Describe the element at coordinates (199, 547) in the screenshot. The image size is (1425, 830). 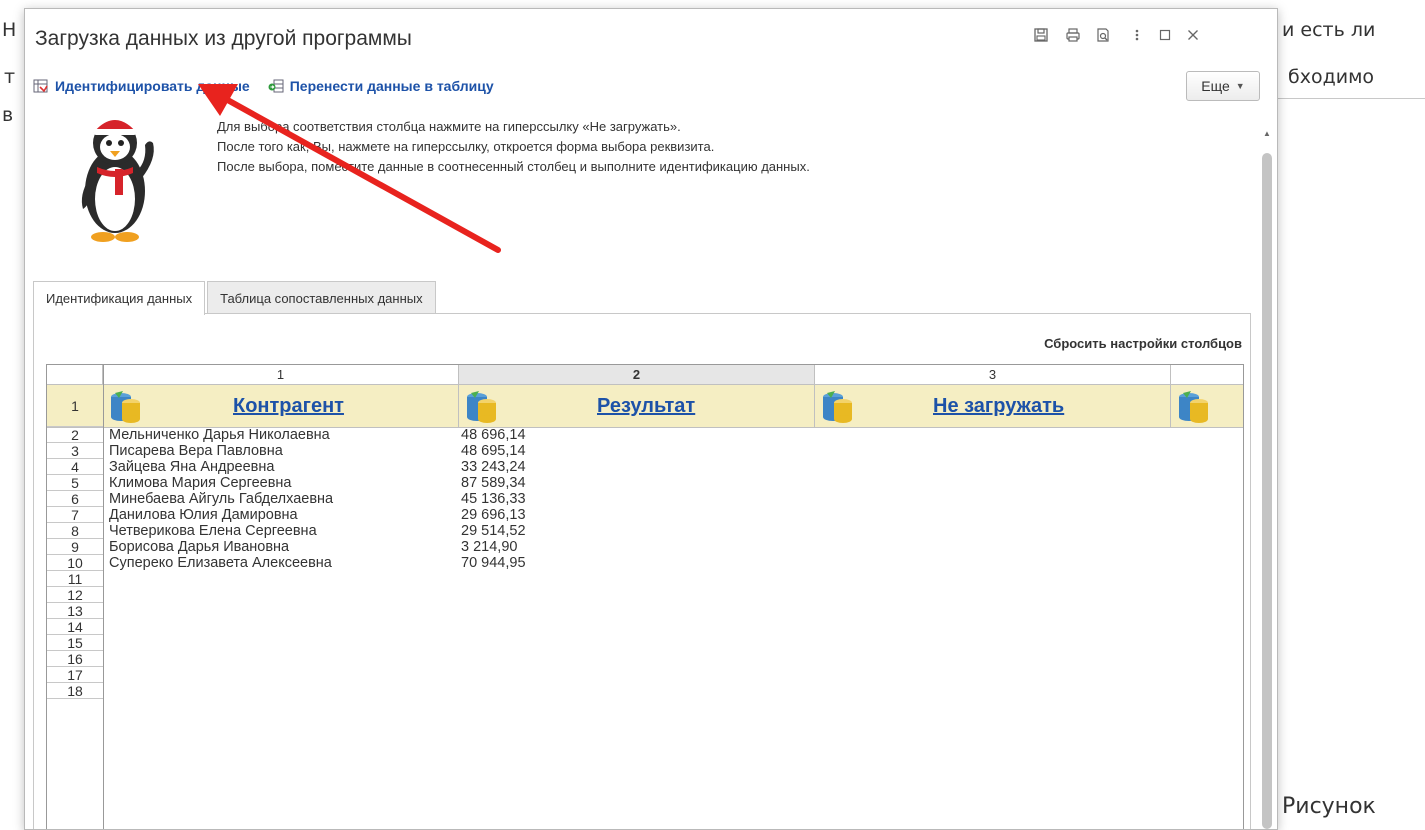
I see `table-cell-counterparty: Борисова Дарья Ивановна` at that location.